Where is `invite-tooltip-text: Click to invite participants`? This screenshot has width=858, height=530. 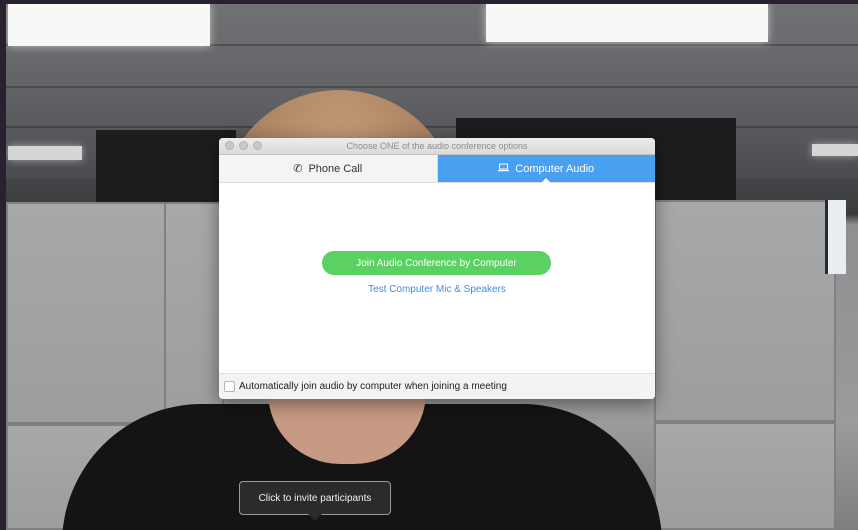 invite-tooltip-text: Click to invite participants is located at coordinates (315, 498).